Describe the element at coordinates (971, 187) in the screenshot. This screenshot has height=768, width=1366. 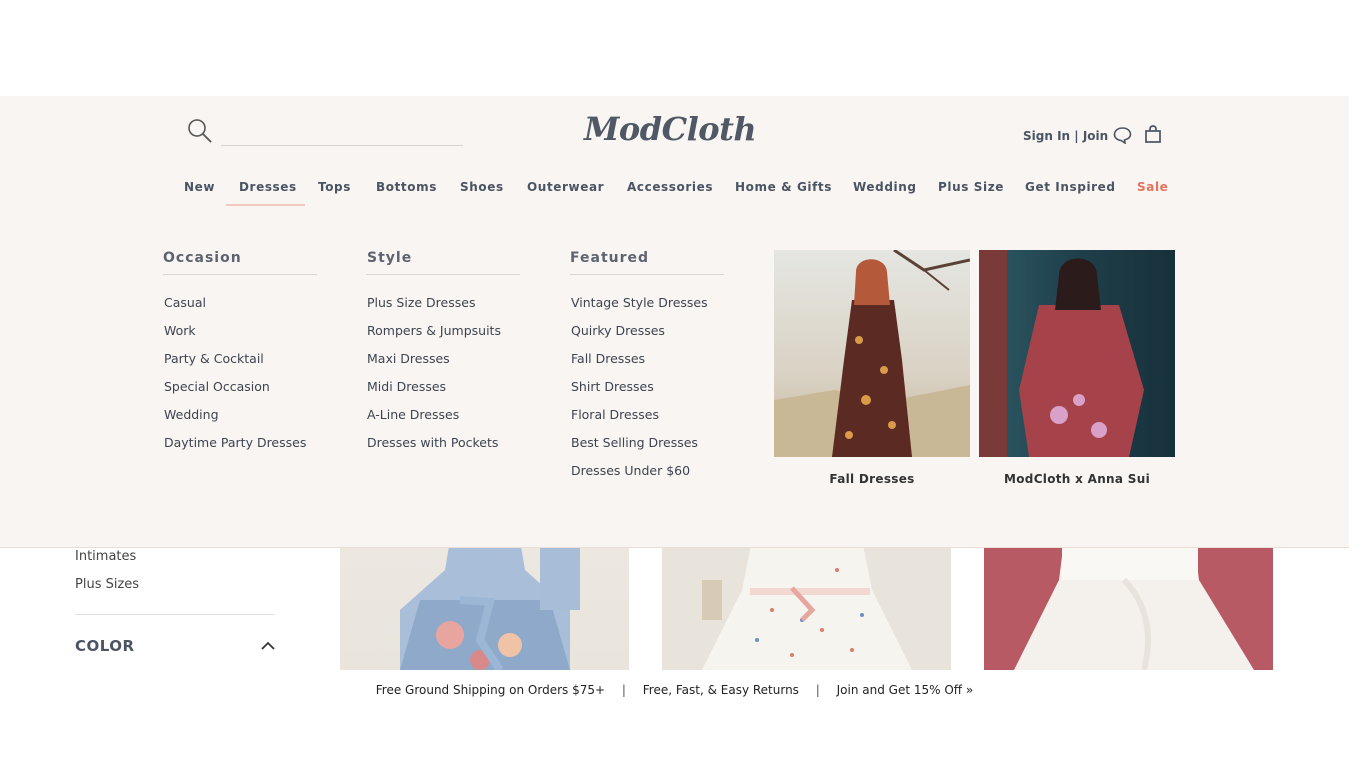
I see `nav-plus-size: Plus Size` at that location.